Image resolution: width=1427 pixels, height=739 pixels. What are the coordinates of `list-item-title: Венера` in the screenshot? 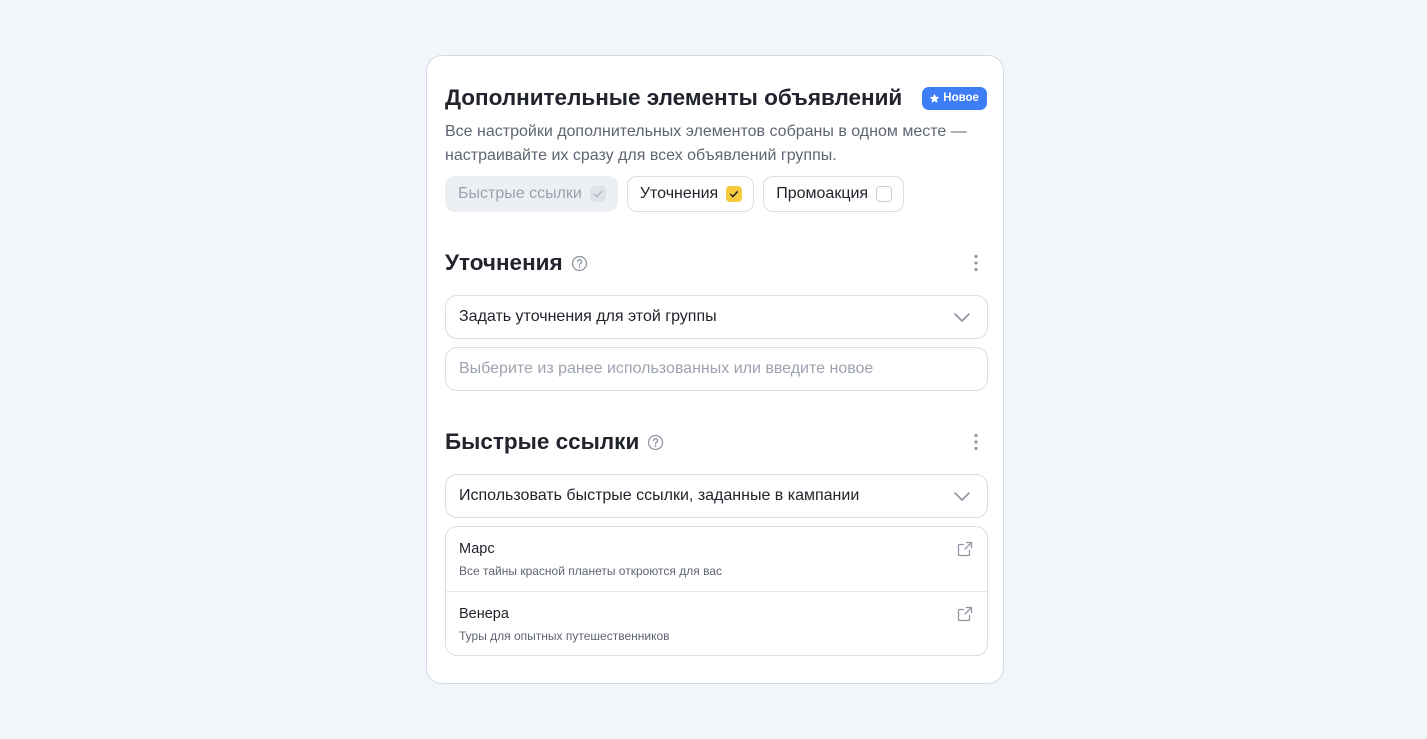 It's located at (484, 614).